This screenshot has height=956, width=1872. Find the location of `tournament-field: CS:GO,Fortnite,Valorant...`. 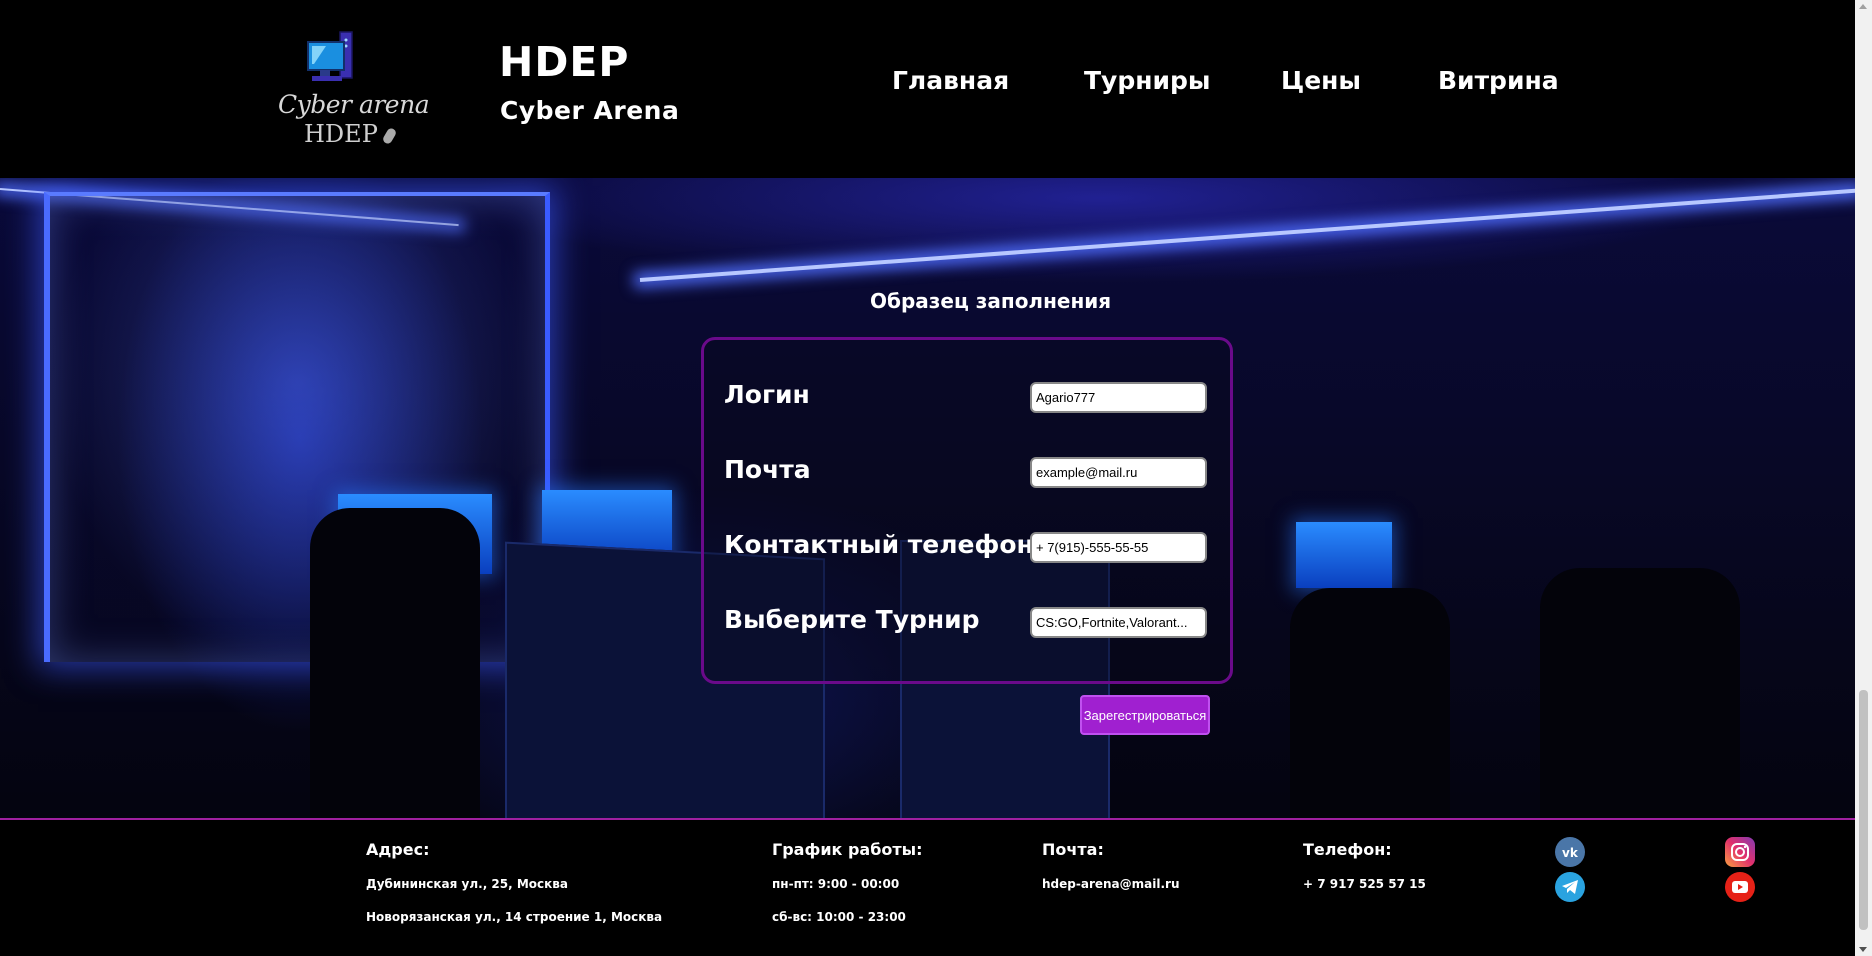

tournament-field: CS:GO,Fortnite,Valorant... is located at coordinates (1118, 622).